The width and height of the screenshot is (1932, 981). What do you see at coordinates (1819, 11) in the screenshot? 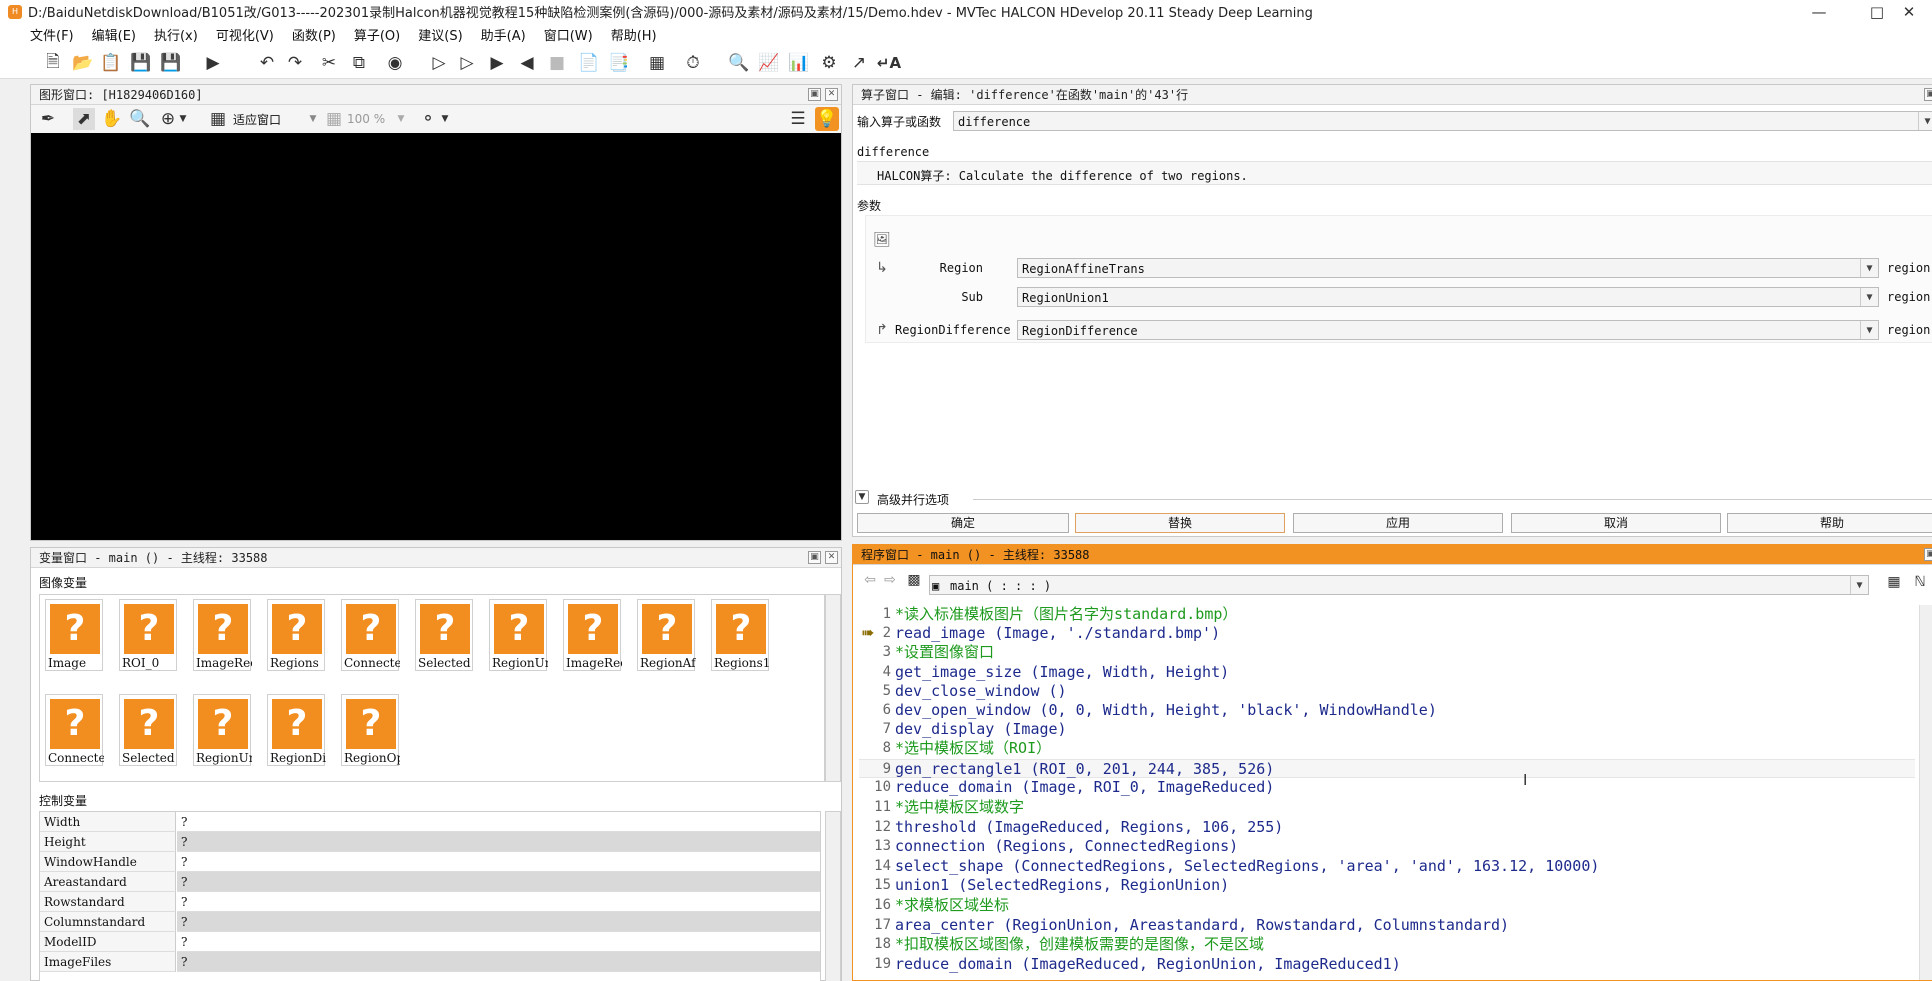
I see `minimize-button: —` at bounding box center [1819, 11].